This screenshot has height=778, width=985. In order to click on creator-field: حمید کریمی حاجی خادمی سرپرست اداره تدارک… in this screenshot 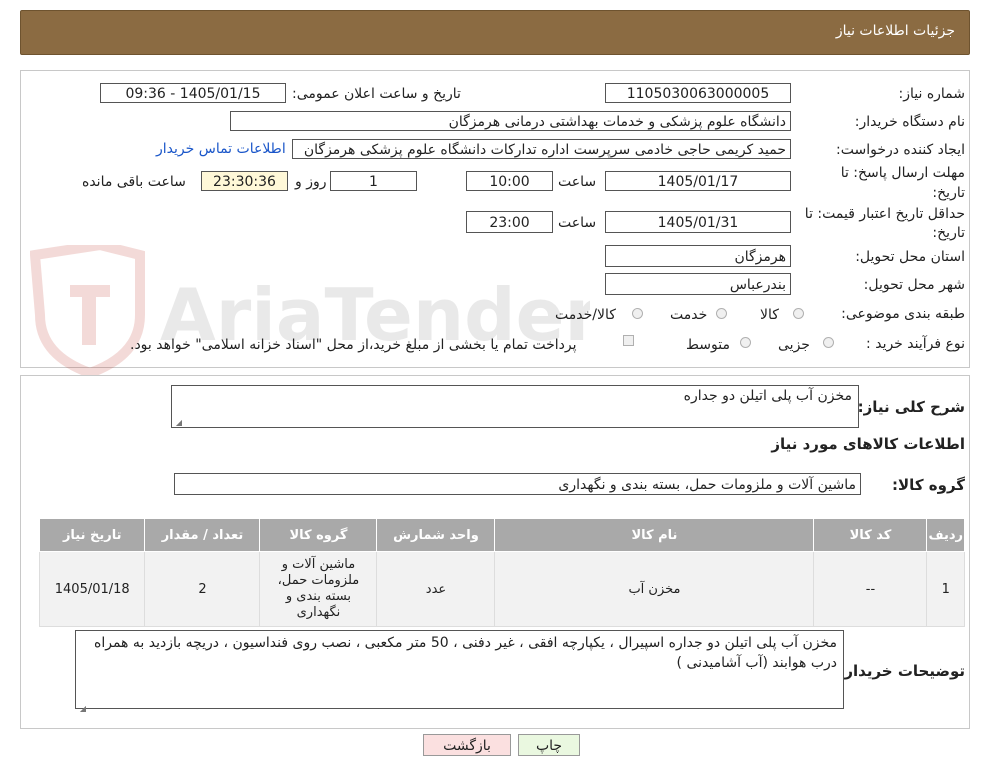, I will do `click(541, 149)`.